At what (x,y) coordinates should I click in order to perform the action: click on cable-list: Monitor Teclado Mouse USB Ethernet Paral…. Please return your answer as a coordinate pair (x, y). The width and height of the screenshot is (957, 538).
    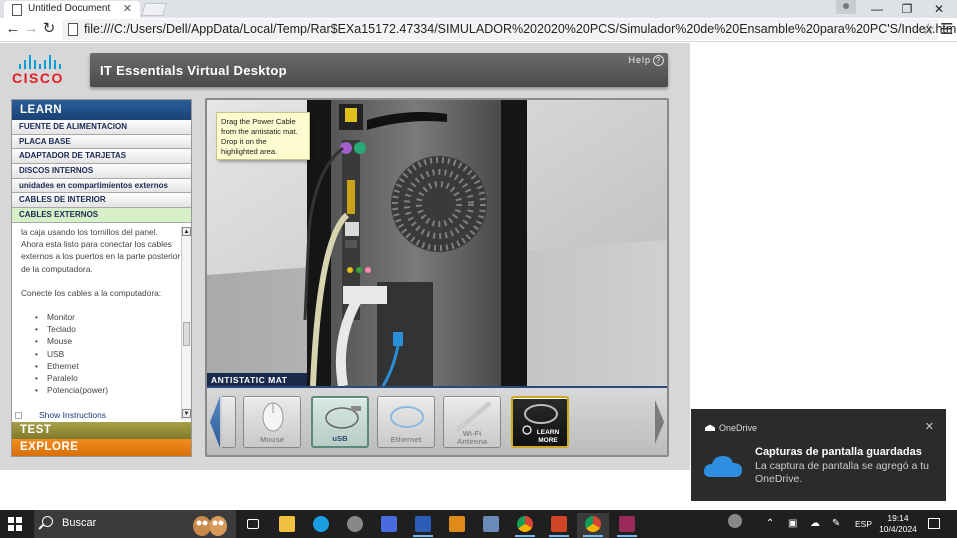
    Looking at the image, I should click on (108, 353).